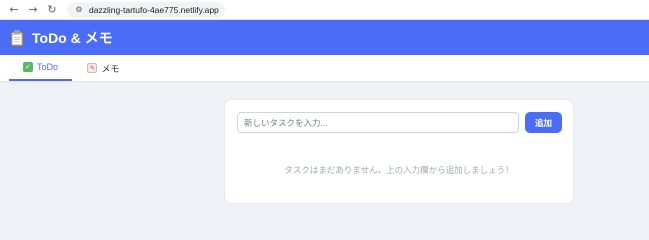 The height and width of the screenshot is (240, 649). Describe the element at coordinates (110, 68) in the screenshot. I see `tab-memo-label: メモ` at that location.